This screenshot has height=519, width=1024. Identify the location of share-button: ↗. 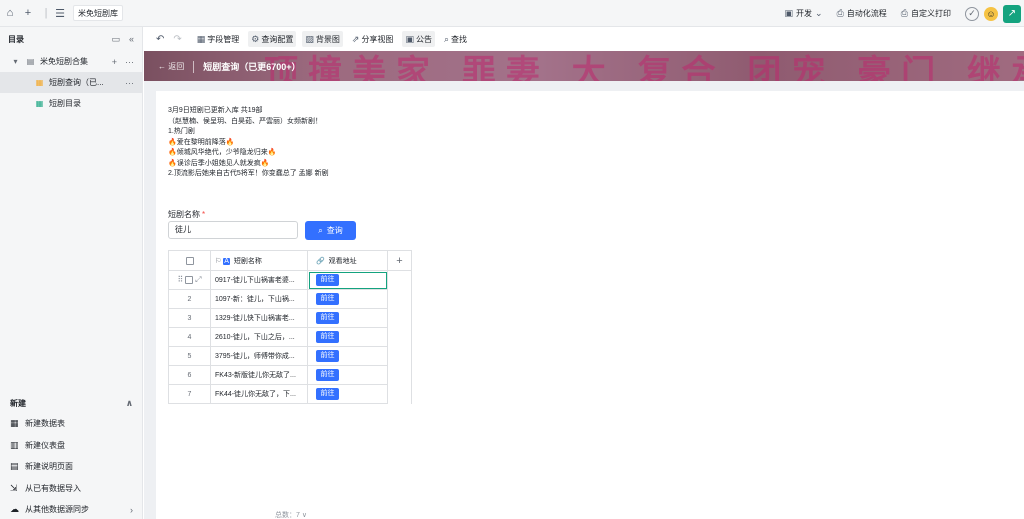
(1012, 13).